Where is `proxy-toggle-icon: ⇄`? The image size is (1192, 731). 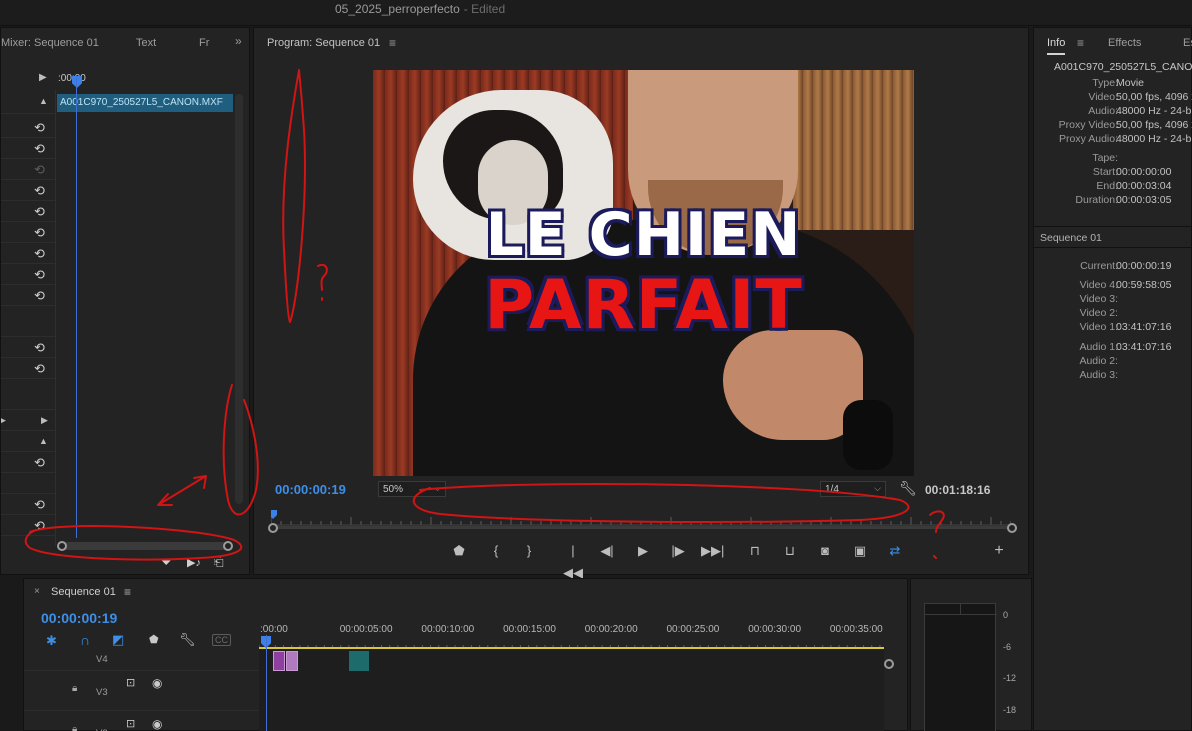 proxy-toggle-icon: ⇄ is located at coordinates (895, 551).